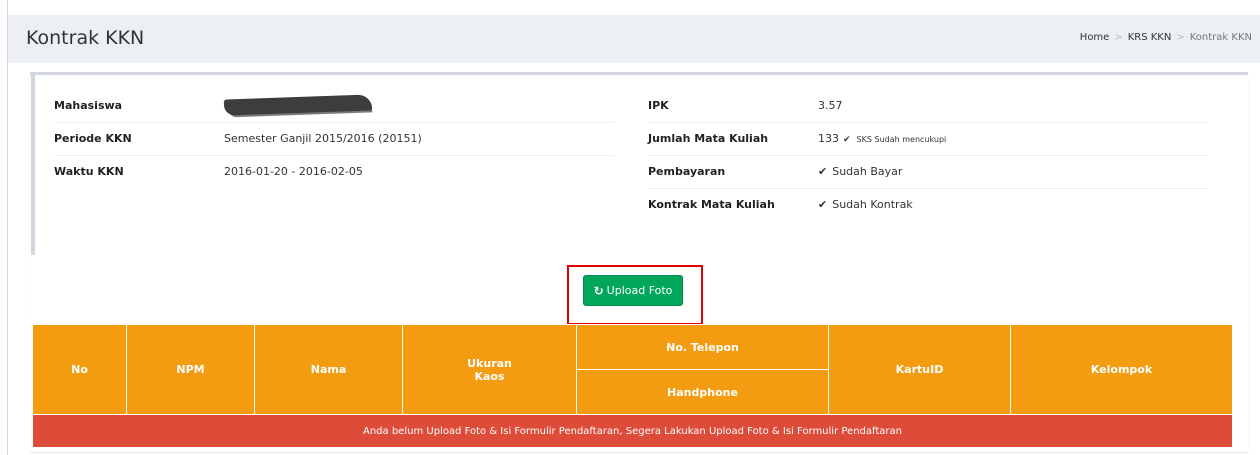 The width and height of the screenshot is (1260, 455). Describe the element at coordinates (489, 363) in the screenshot. I see `ukuran-label: Ukuran` at that location.